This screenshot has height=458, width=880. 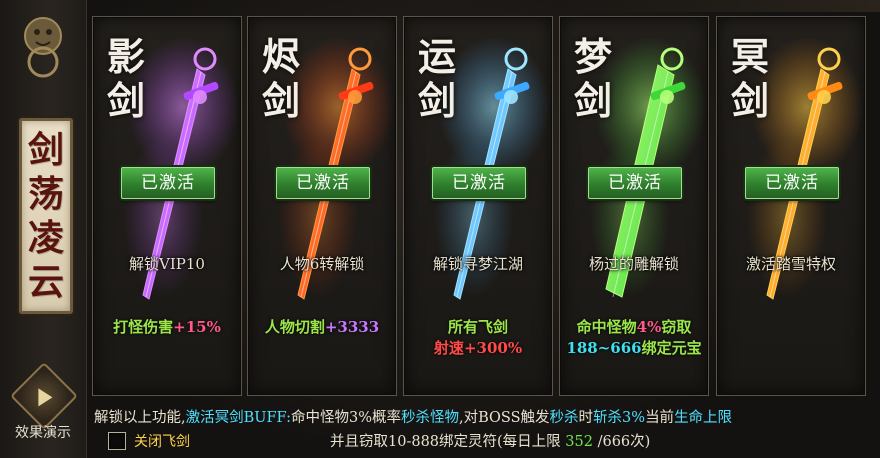 I want to click on close-flying-sword-toggle: 关闭飞剑, so click(x=149, y=441).